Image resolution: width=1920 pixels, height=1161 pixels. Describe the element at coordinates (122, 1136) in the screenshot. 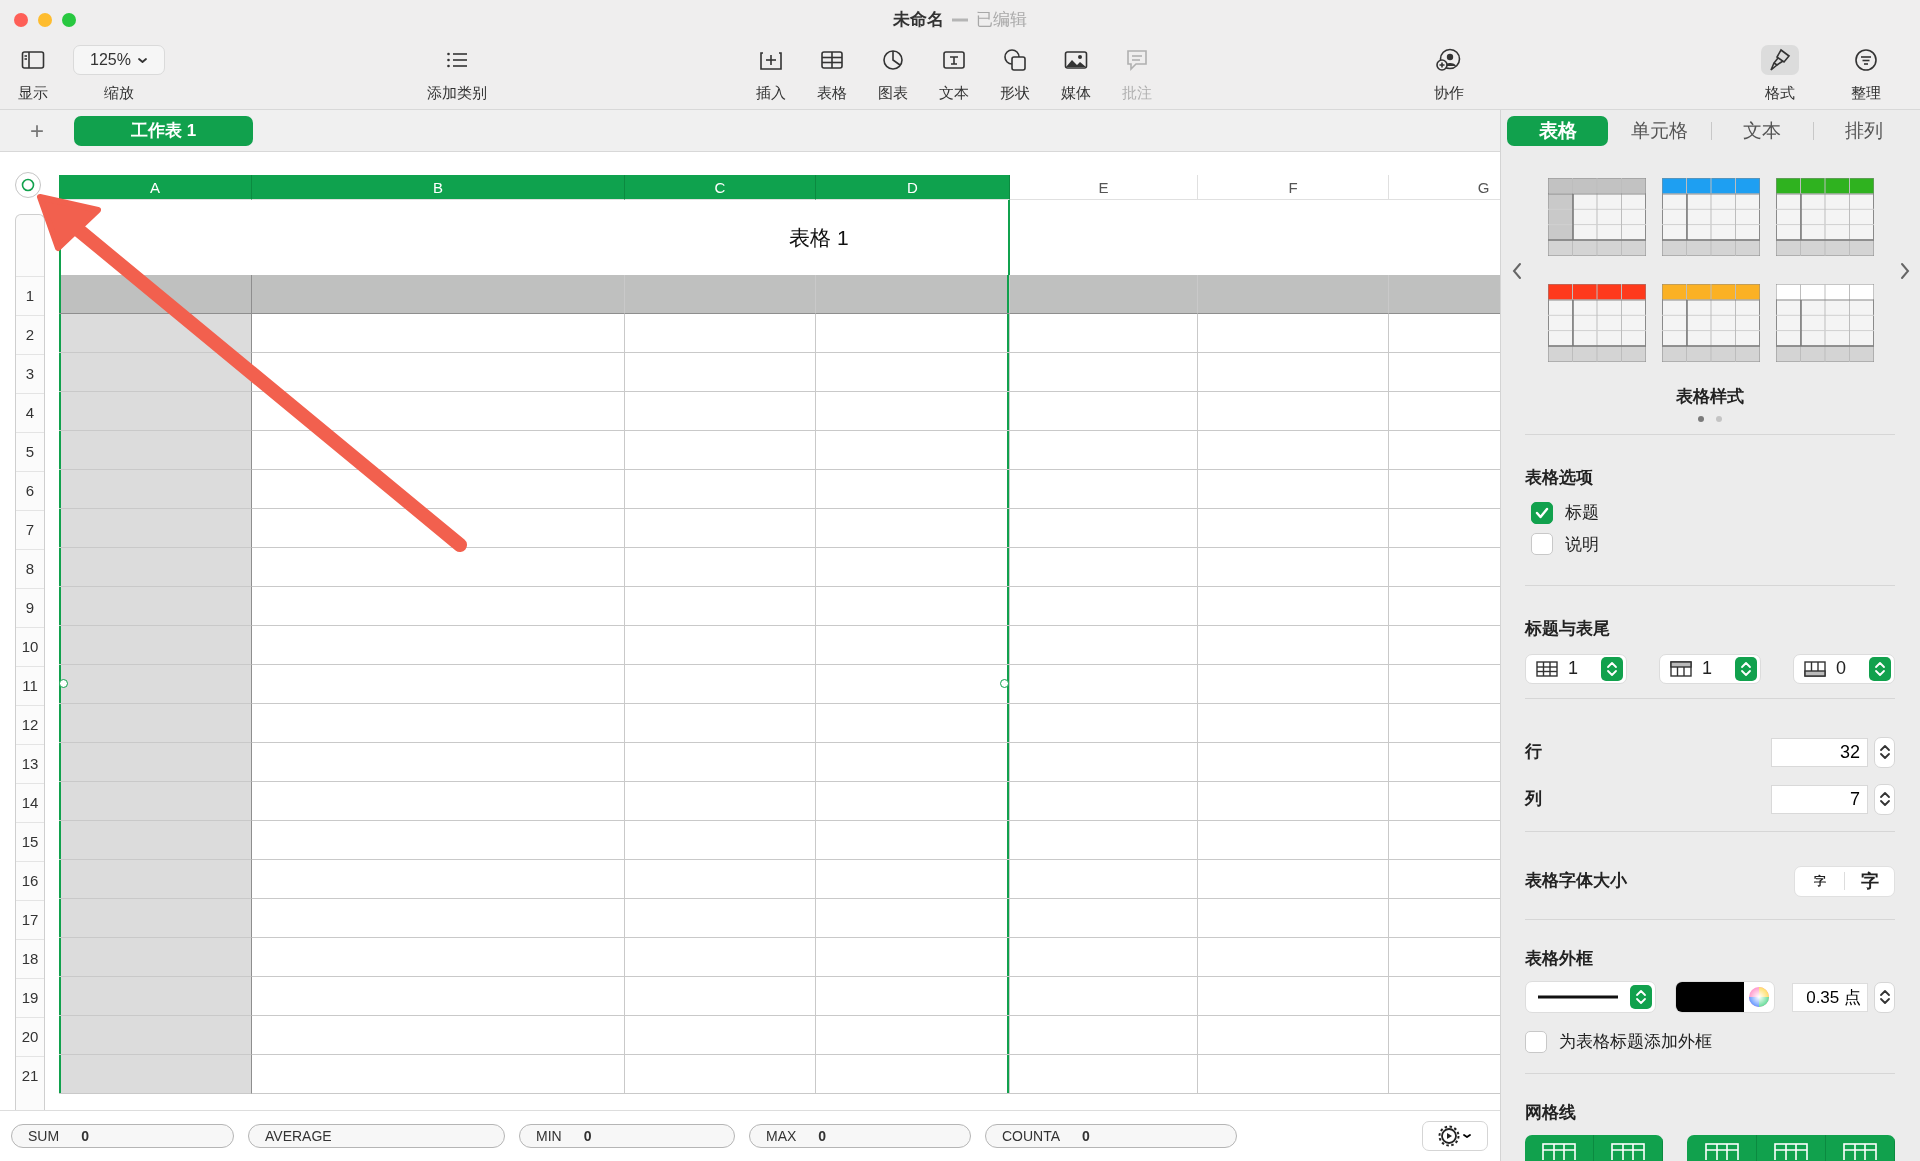

I see `summary-pill: SUM 0` at that location.